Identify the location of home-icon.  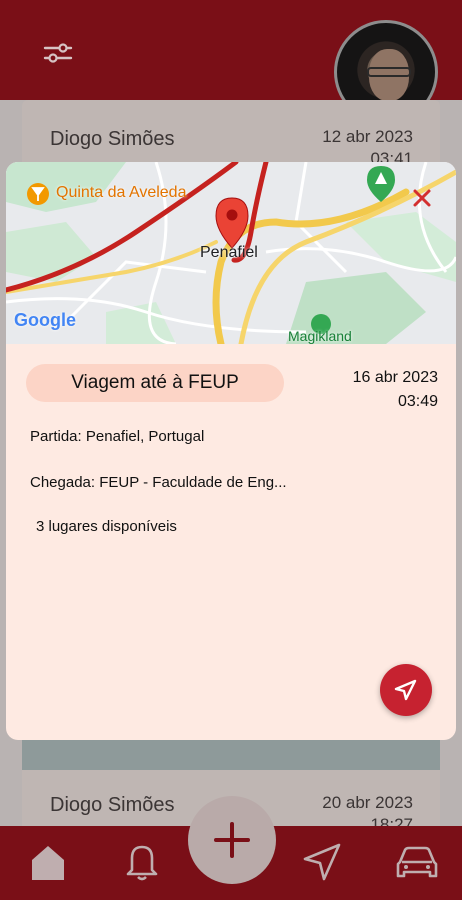
(48, 863).